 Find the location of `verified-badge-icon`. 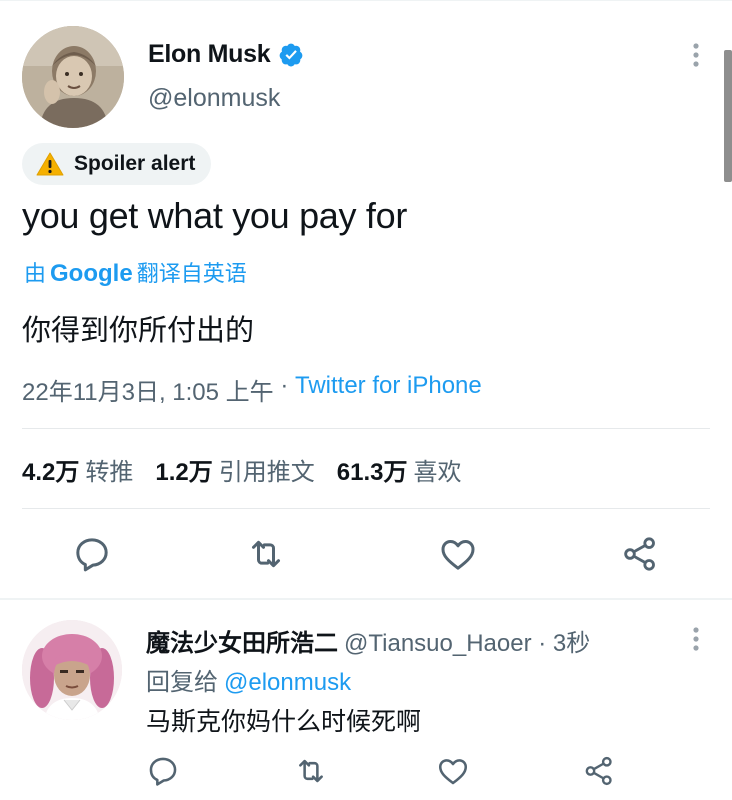

verified-badge-icon is located at coordinates (291, 54).